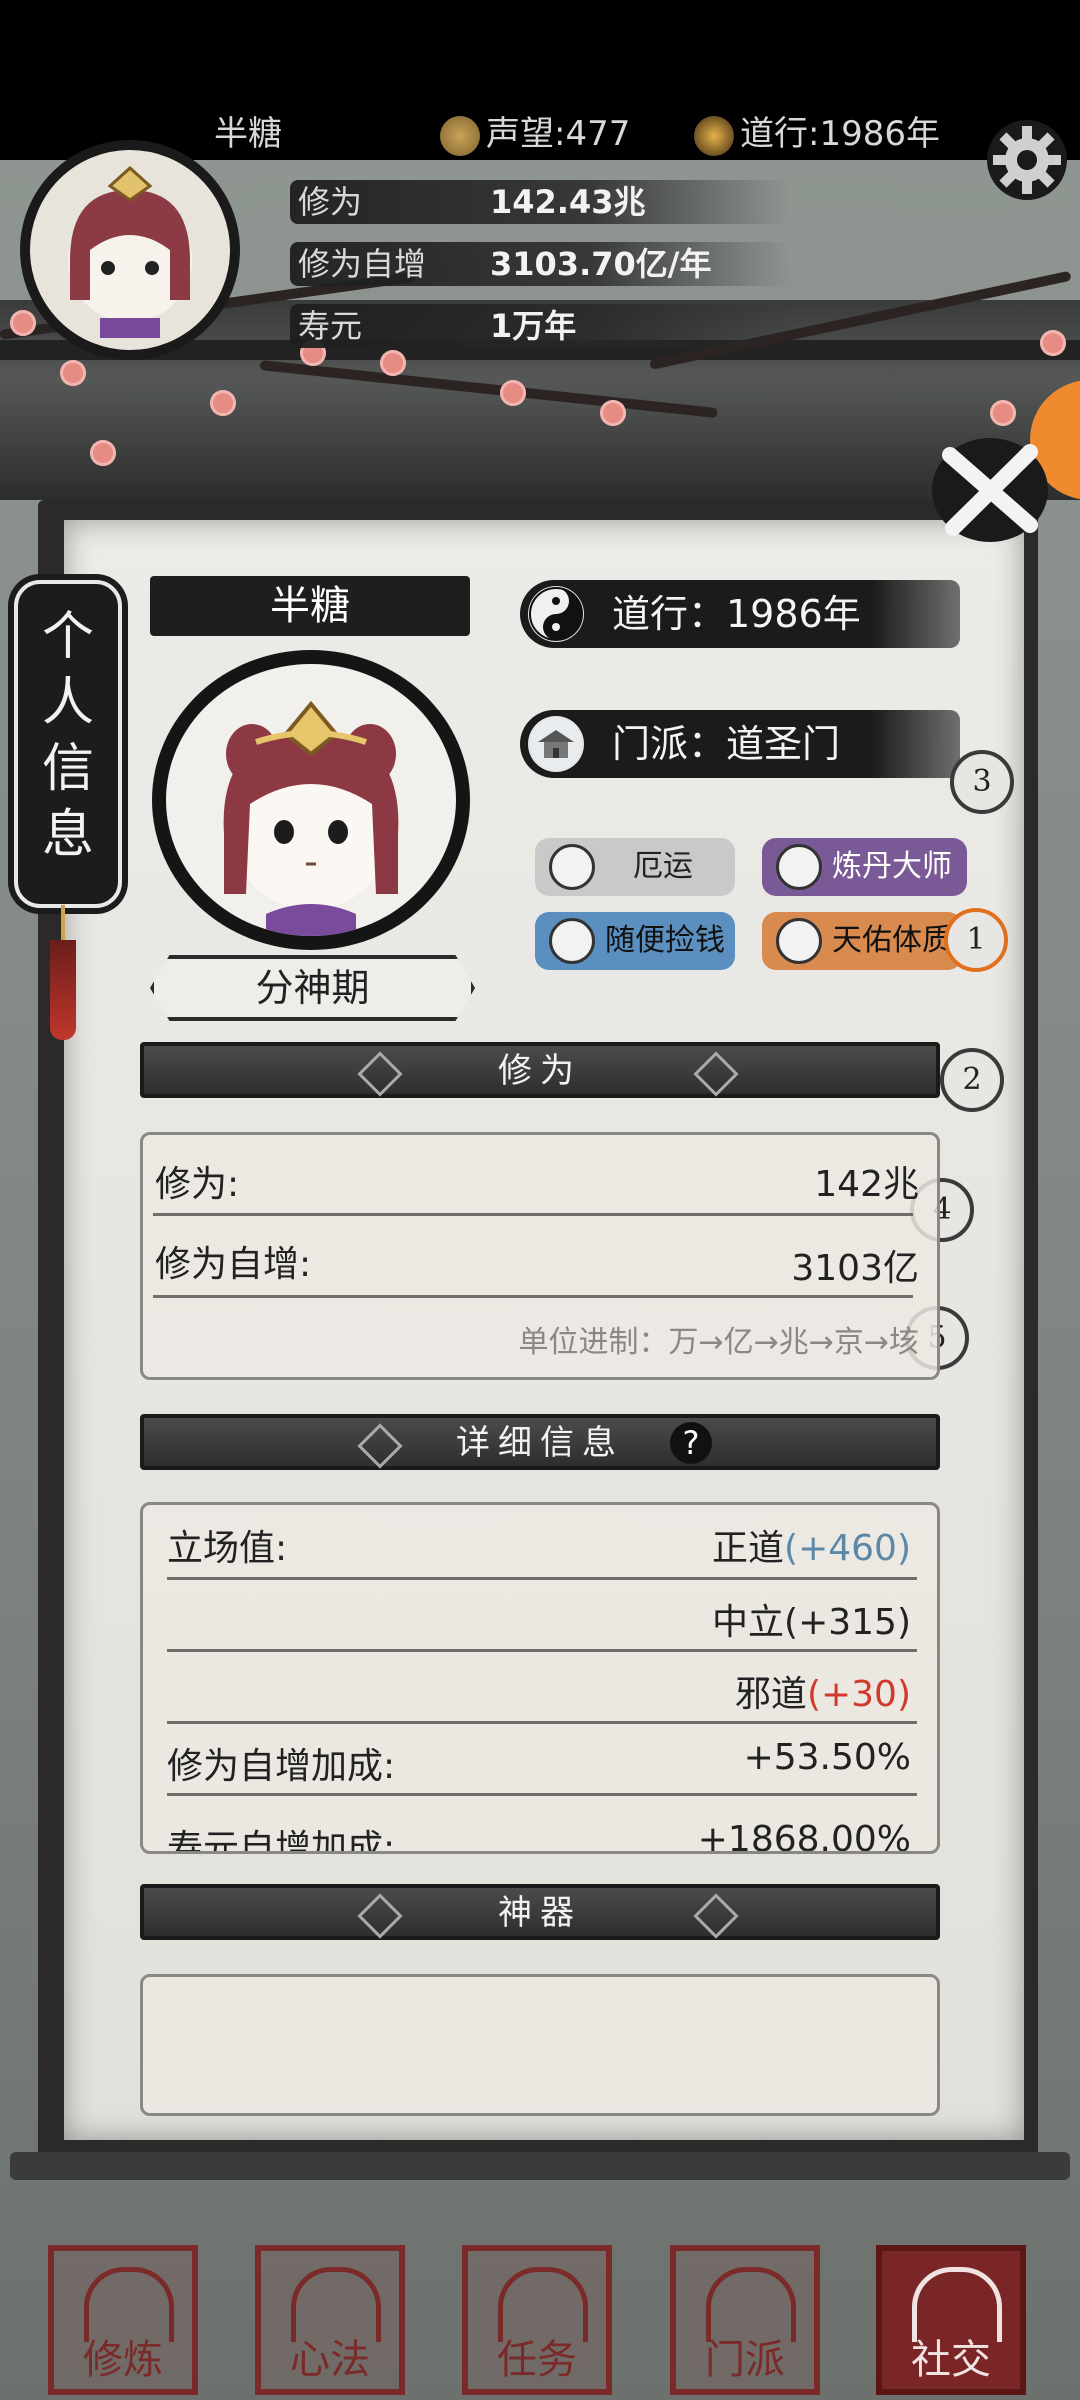 This screenshot has height=2400, width=1080. What do you see at coordinates (745, 2320) in the screenshot?
I see `nav-sect-button: 门派` at bounding box center [745, 2320].